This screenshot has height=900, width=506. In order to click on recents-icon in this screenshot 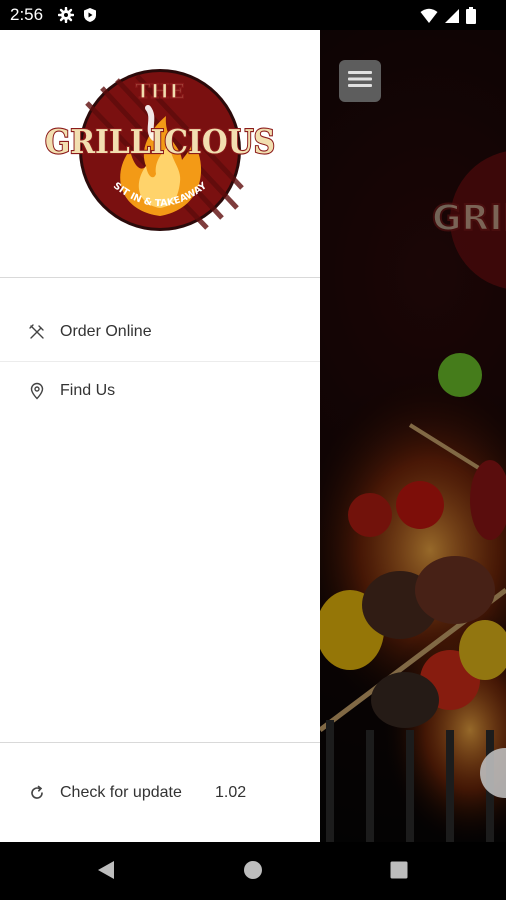, I will do `click(399, 872)`.